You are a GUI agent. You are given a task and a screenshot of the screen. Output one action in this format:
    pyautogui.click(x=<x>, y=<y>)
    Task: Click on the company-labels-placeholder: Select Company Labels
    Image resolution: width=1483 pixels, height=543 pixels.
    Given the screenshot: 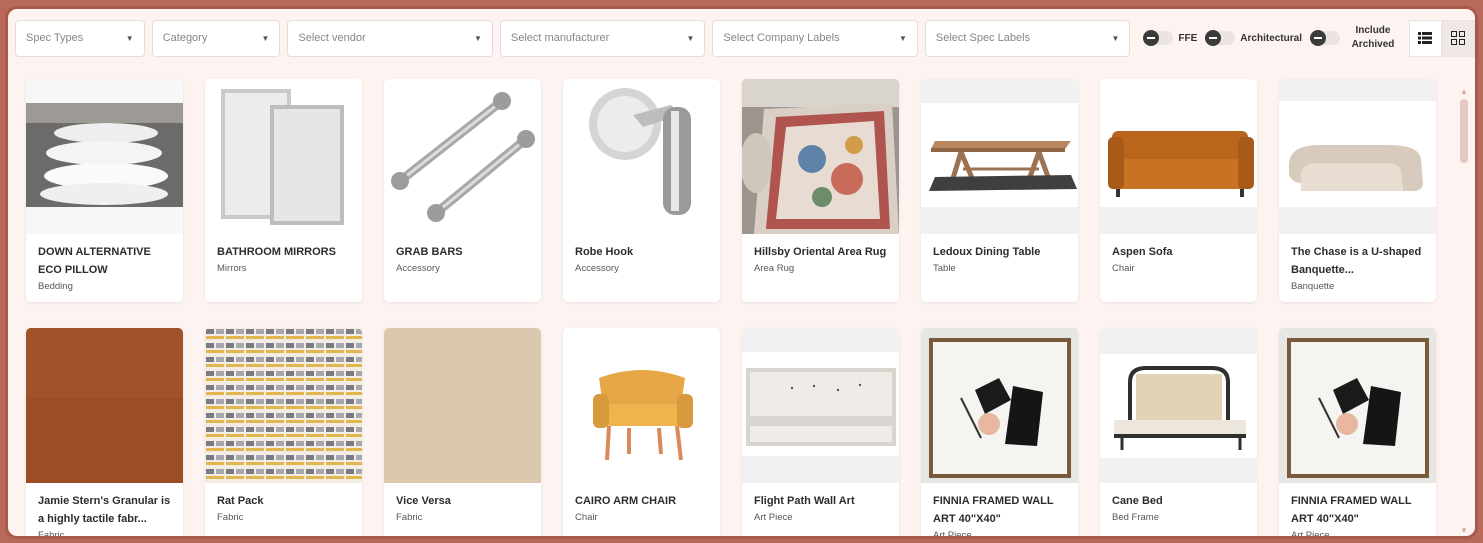 What is the action you would take?
    pyautogui.click(x=781, y=38)
    